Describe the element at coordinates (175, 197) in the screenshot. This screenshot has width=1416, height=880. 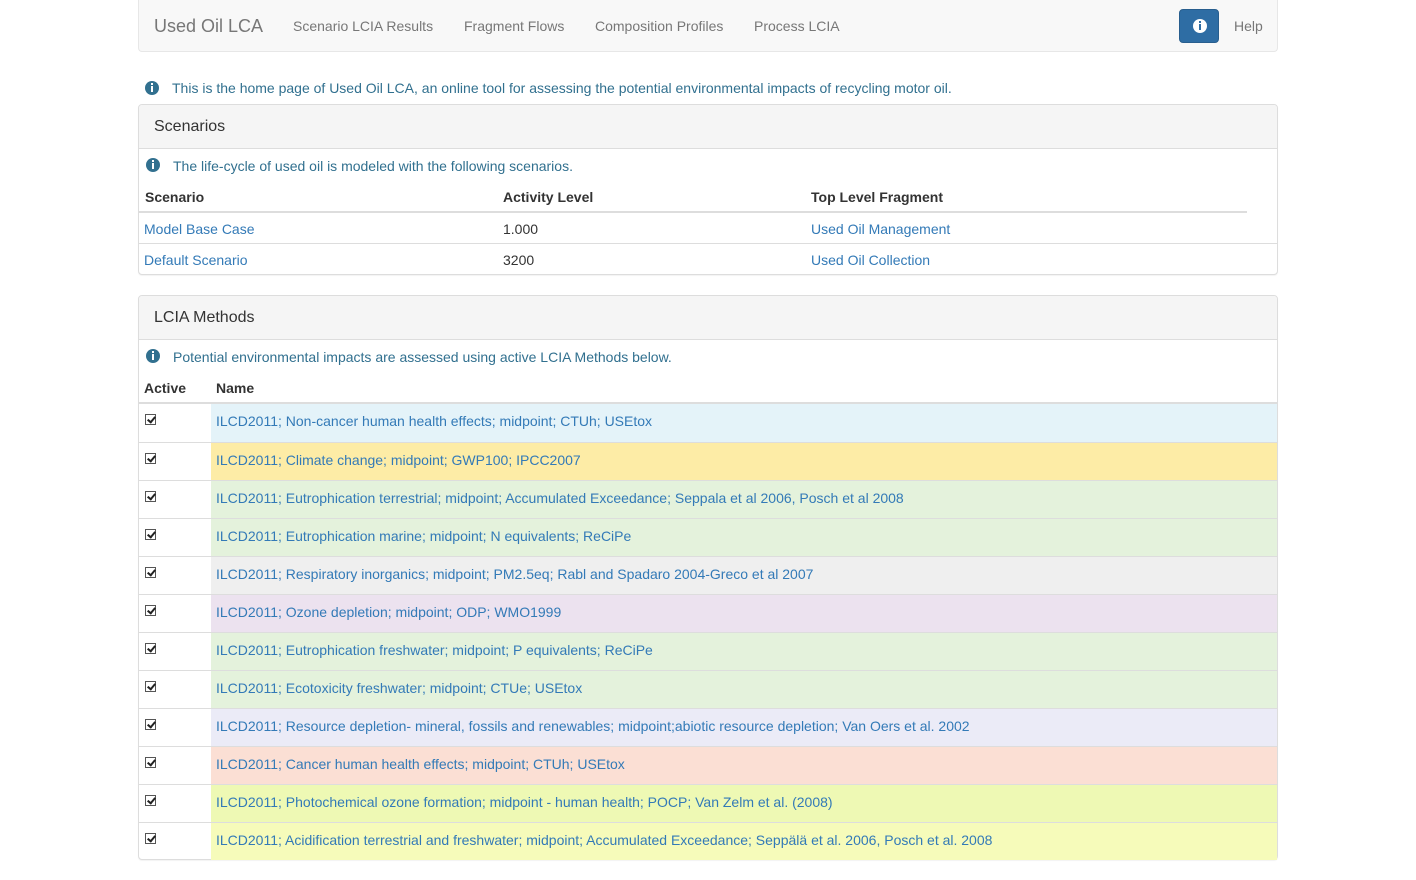
I see `column-header-scenario: Scenario` at that location.